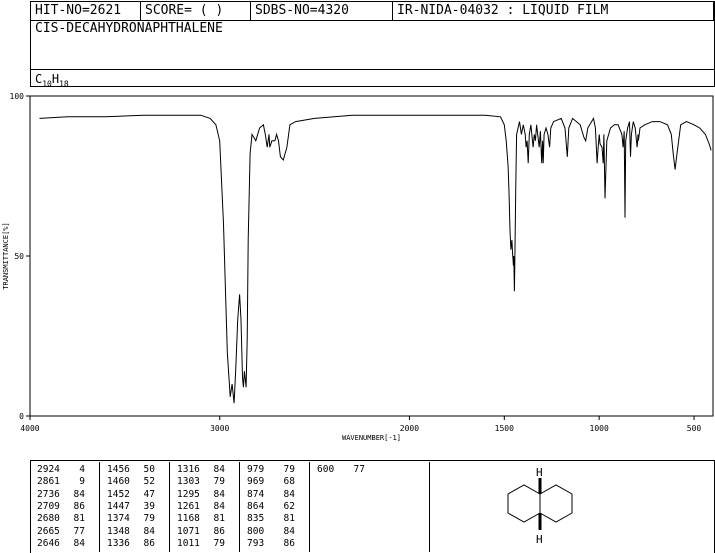 Image resolution: width=715 pixels, height=553 pixels. What do you see at coordinates (271, 494) in the screenshot?
I see `peak-row: 874 84` at bounding box center [271, 494].